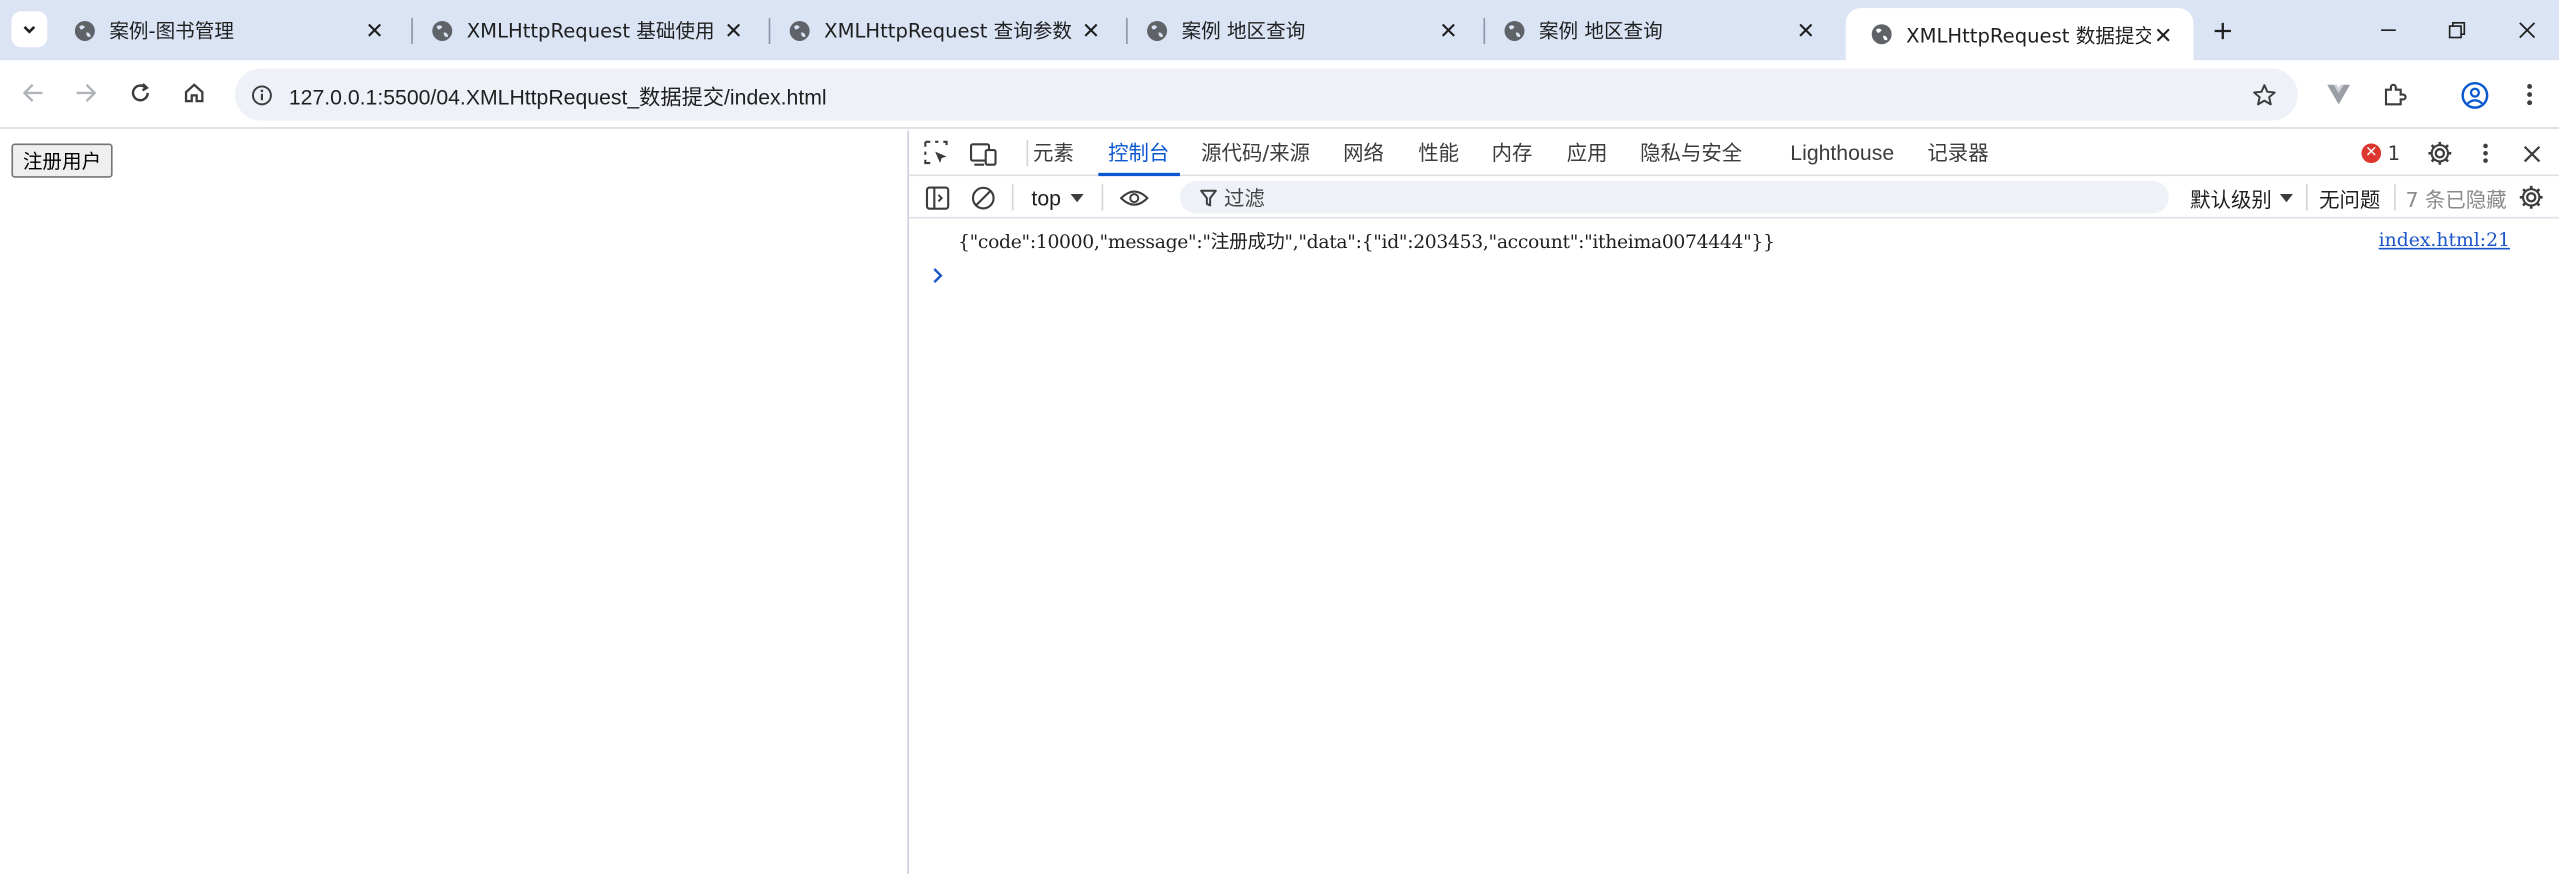 The height and width of the screenshot is (874, 2559). Describe the element at coordinates (2456, 199) in the screenshot. I see `hidden-messages-count: 7 条已隐藏` at that location.